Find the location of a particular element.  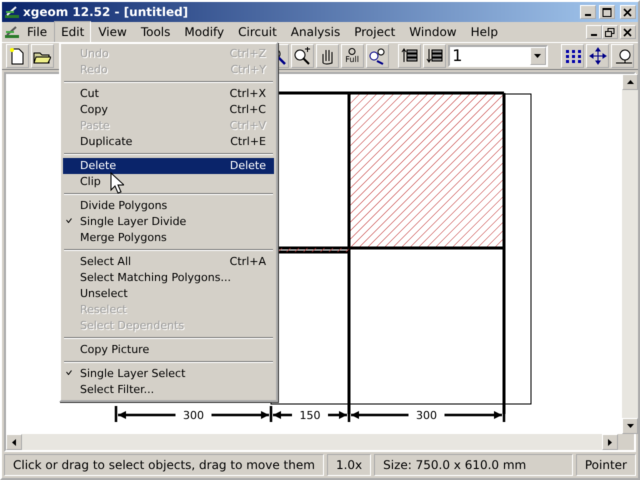

dropdown-arrow-icon is located at coordinates (538, 56).